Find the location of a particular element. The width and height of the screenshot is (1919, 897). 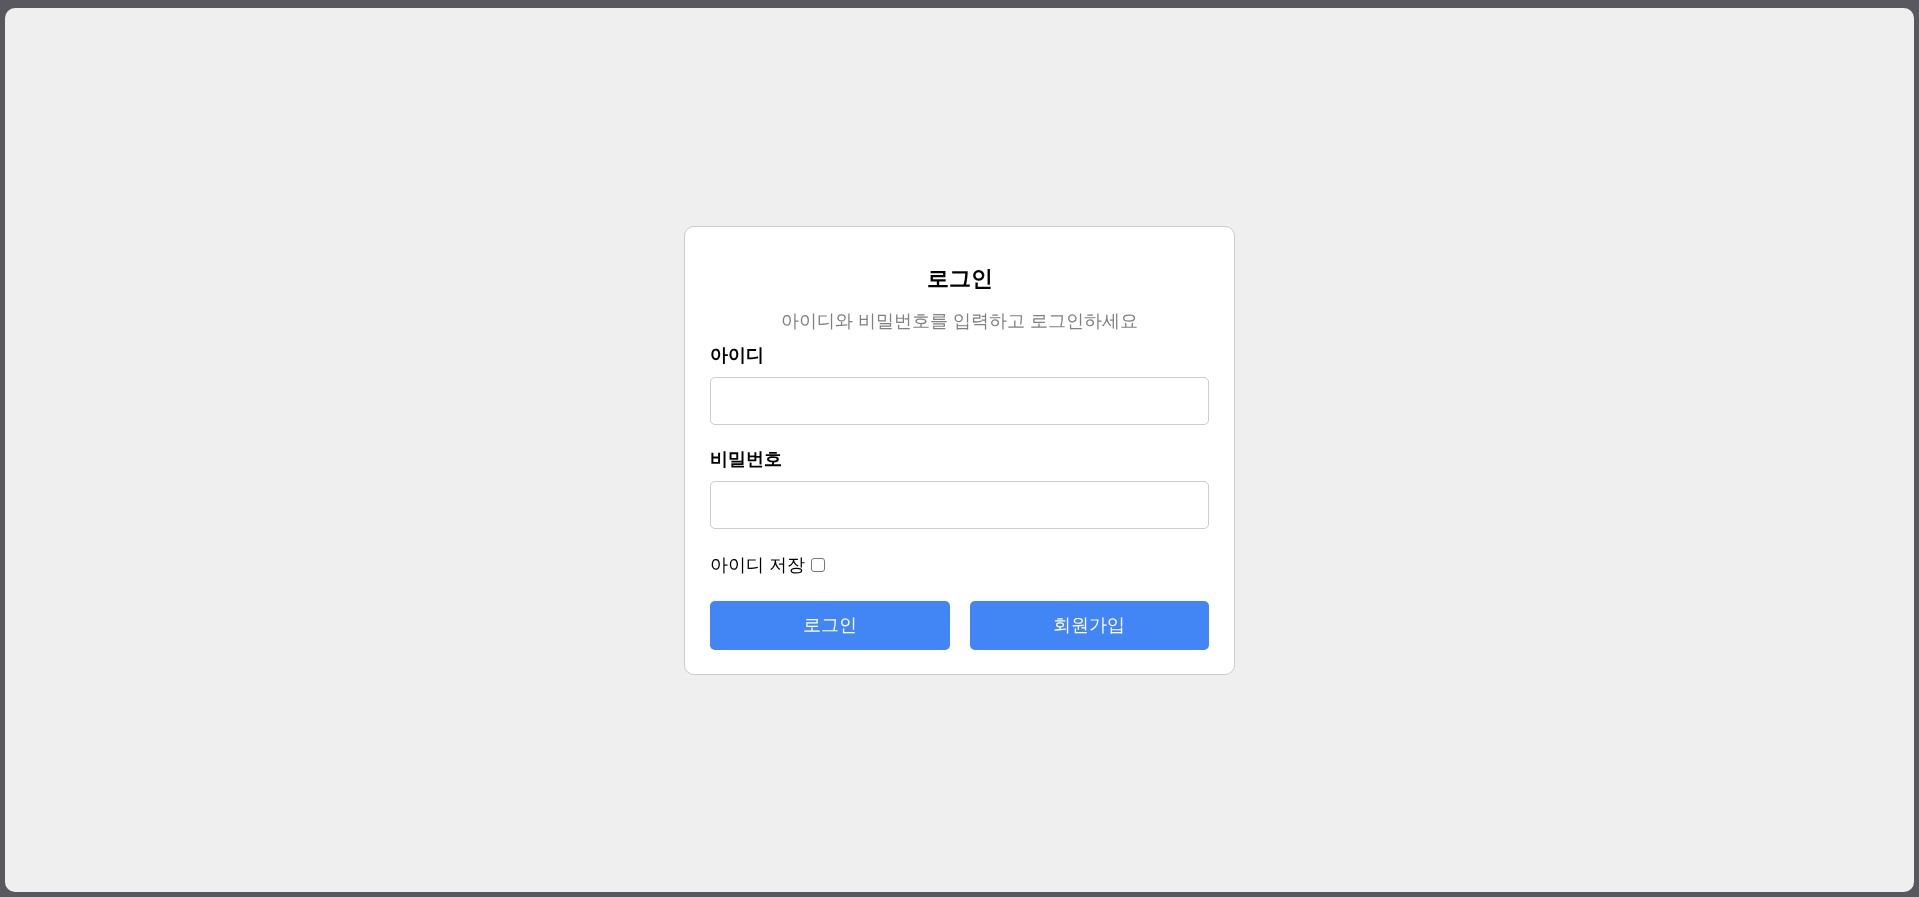

card-title: 로그인 is located at coordinates (959, 278).